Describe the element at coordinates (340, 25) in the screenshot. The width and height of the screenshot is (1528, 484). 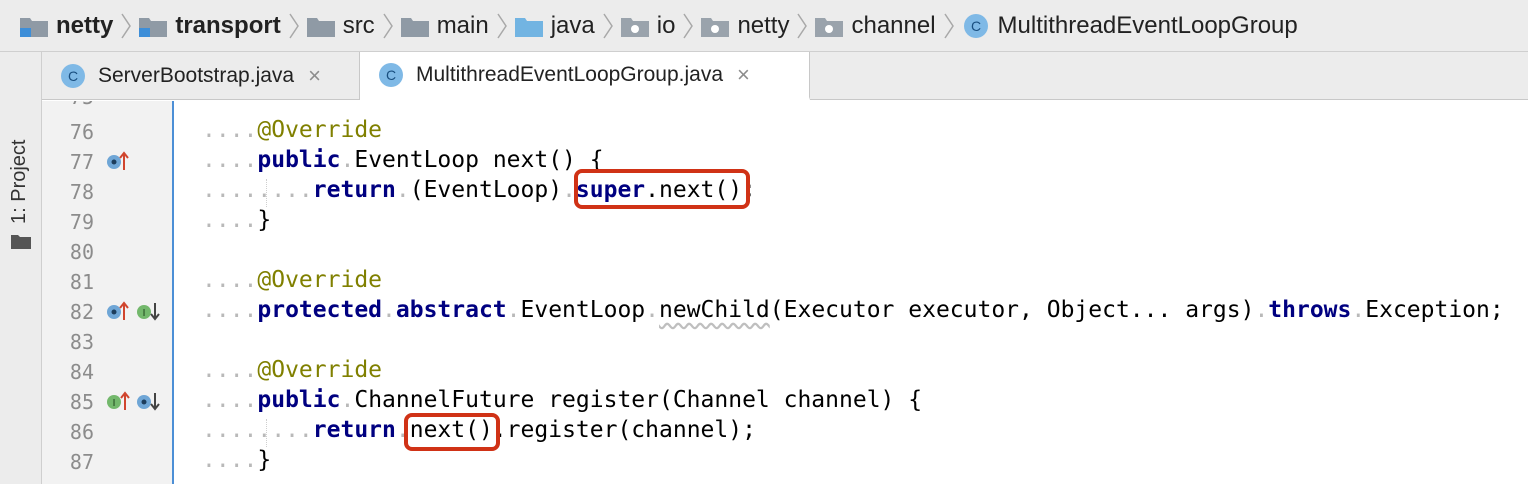
I see `breadcrumb-item: src` at that location.